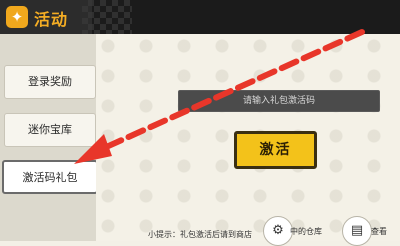  I want to click on header-bar: ✦ 活动, so click(200, 17).